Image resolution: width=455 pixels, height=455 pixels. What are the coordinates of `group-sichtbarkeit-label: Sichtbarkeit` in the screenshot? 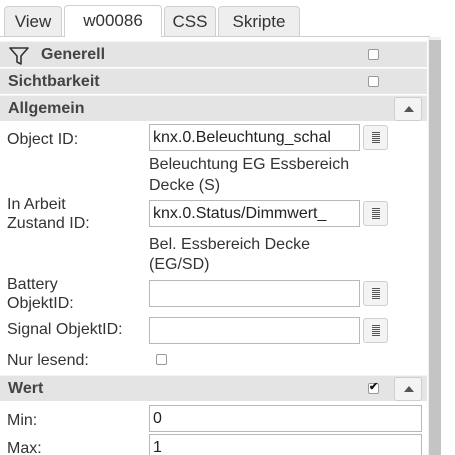 It's located at (54, 81).